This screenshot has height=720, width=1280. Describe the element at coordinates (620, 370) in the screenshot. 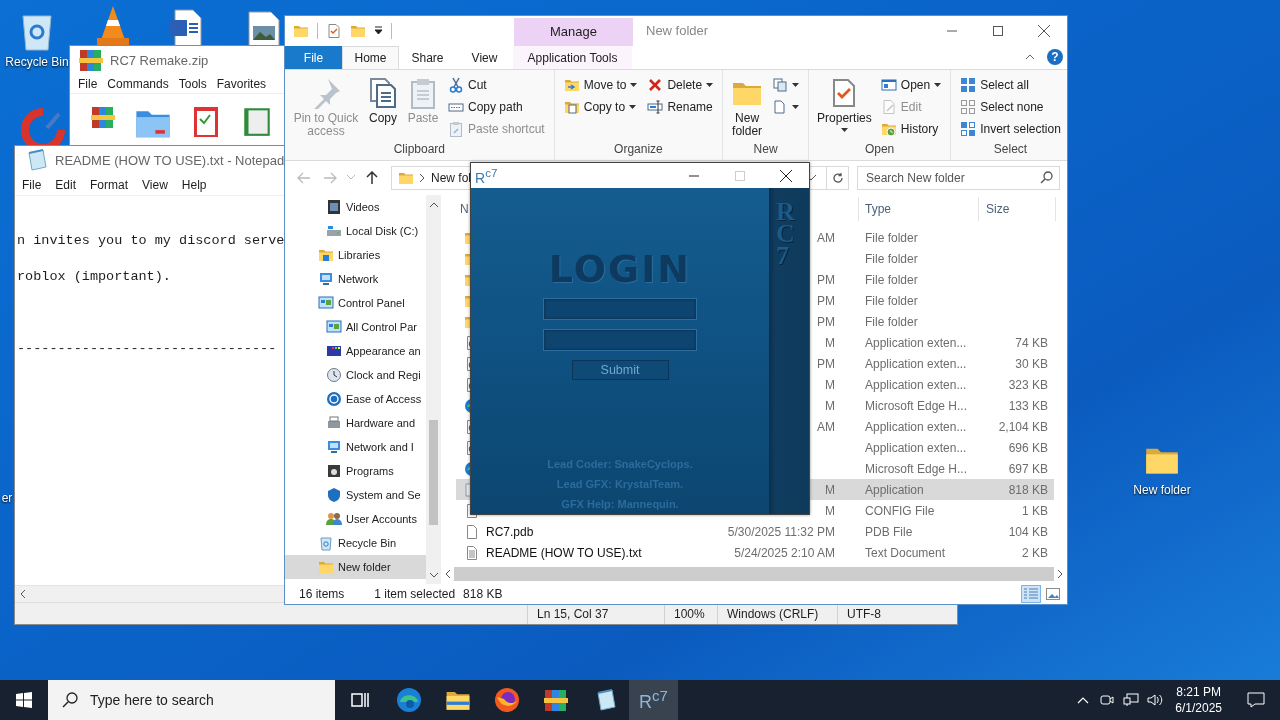

I see `submit-button: Submit` at that location.